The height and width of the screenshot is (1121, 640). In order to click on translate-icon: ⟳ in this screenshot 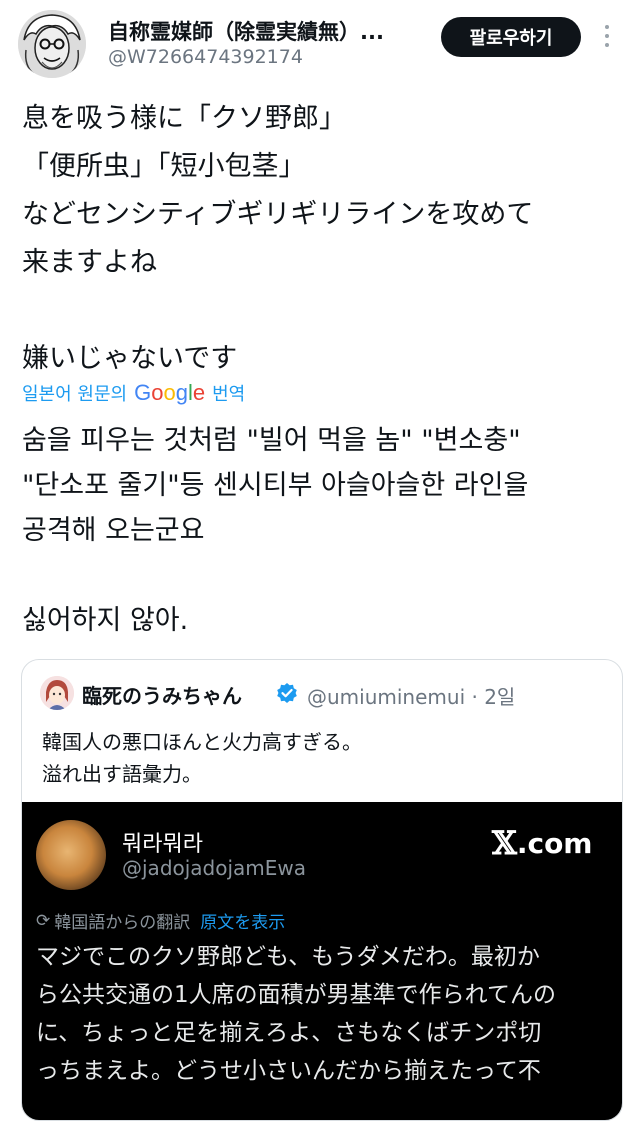, I will do `click(43, 920)`.